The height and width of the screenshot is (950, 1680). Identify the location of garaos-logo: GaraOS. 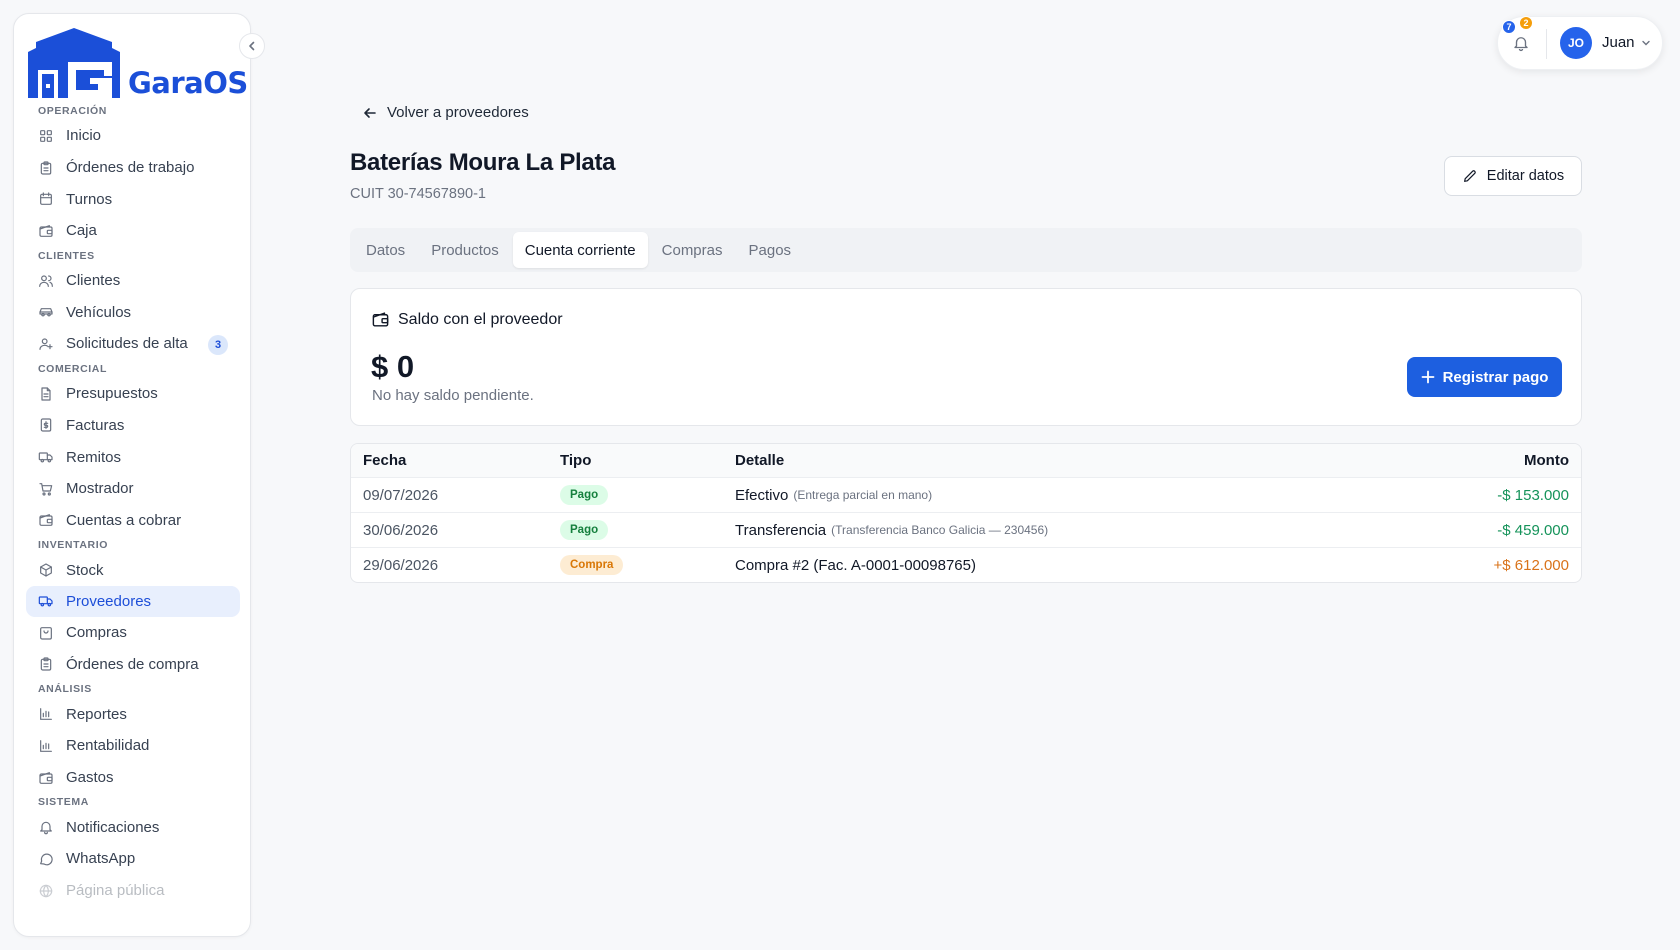
(138, 63).